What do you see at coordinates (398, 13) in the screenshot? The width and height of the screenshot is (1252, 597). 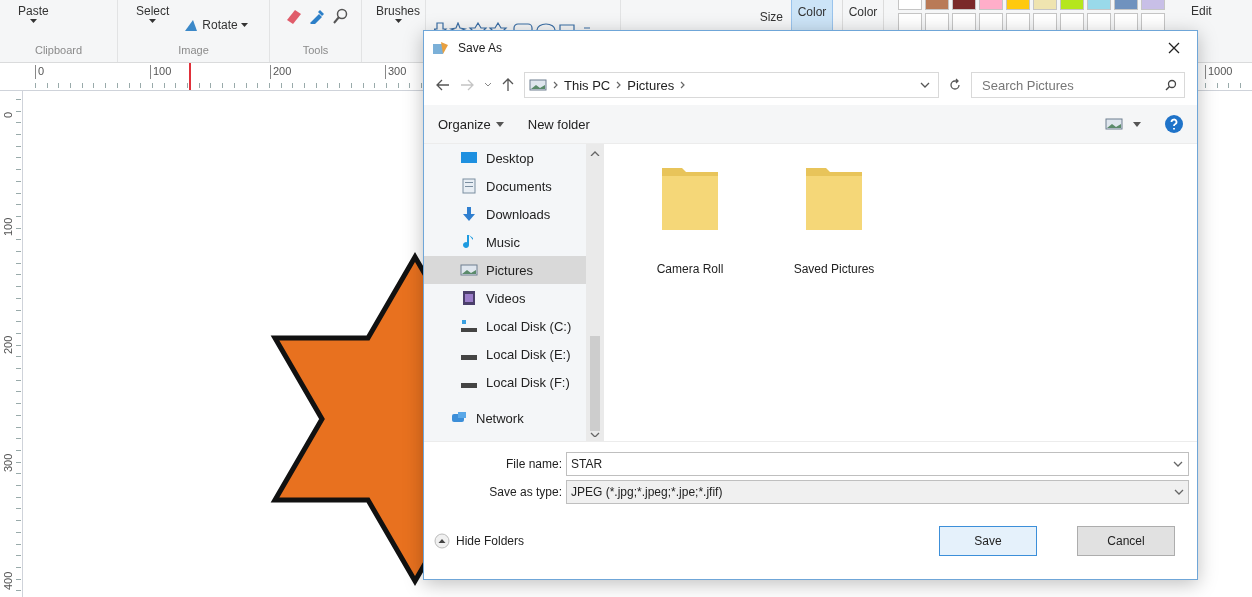 I see `brushes-button: Brushes` at bounding box center [398, 13].